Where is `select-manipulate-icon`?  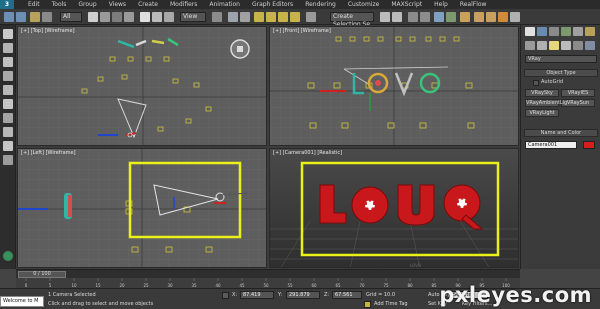
select-manipulate-icon is located at coordinates (233, 17).